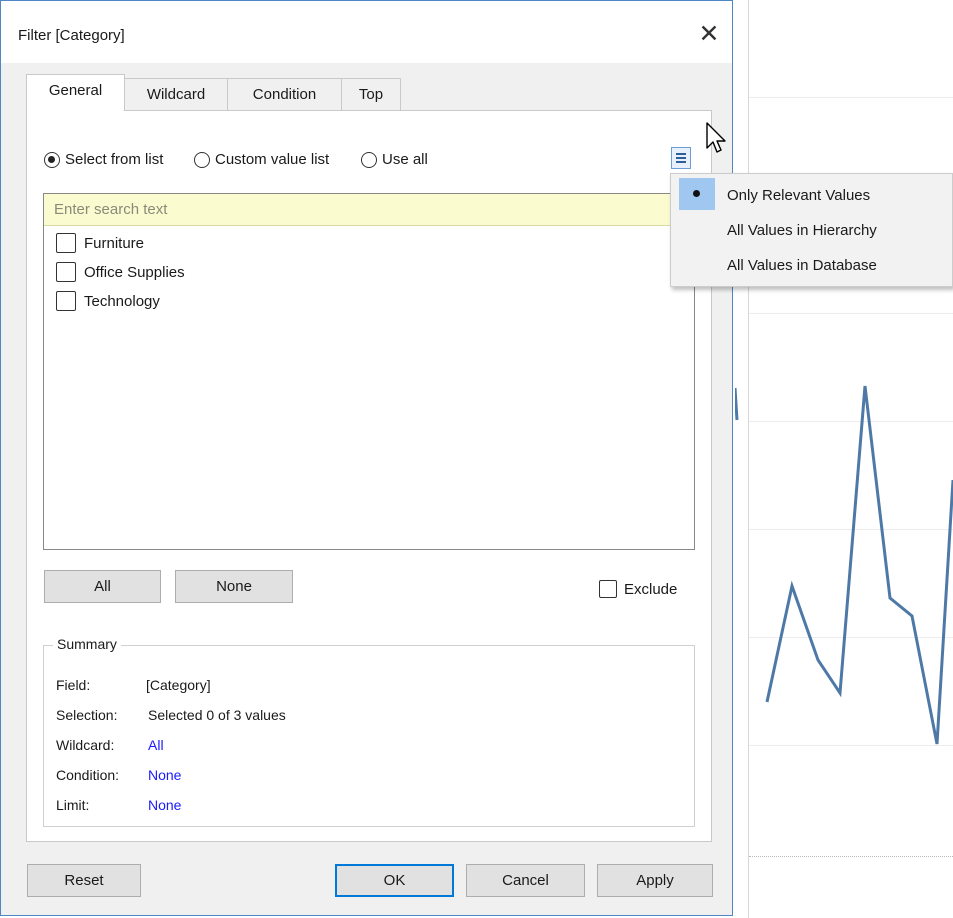 Image resolution: width=953 pixels, height=918 pixels. Describe the element at coordinates (655, 880) in the screenshot. I see `apply-button: Apply` at that location.